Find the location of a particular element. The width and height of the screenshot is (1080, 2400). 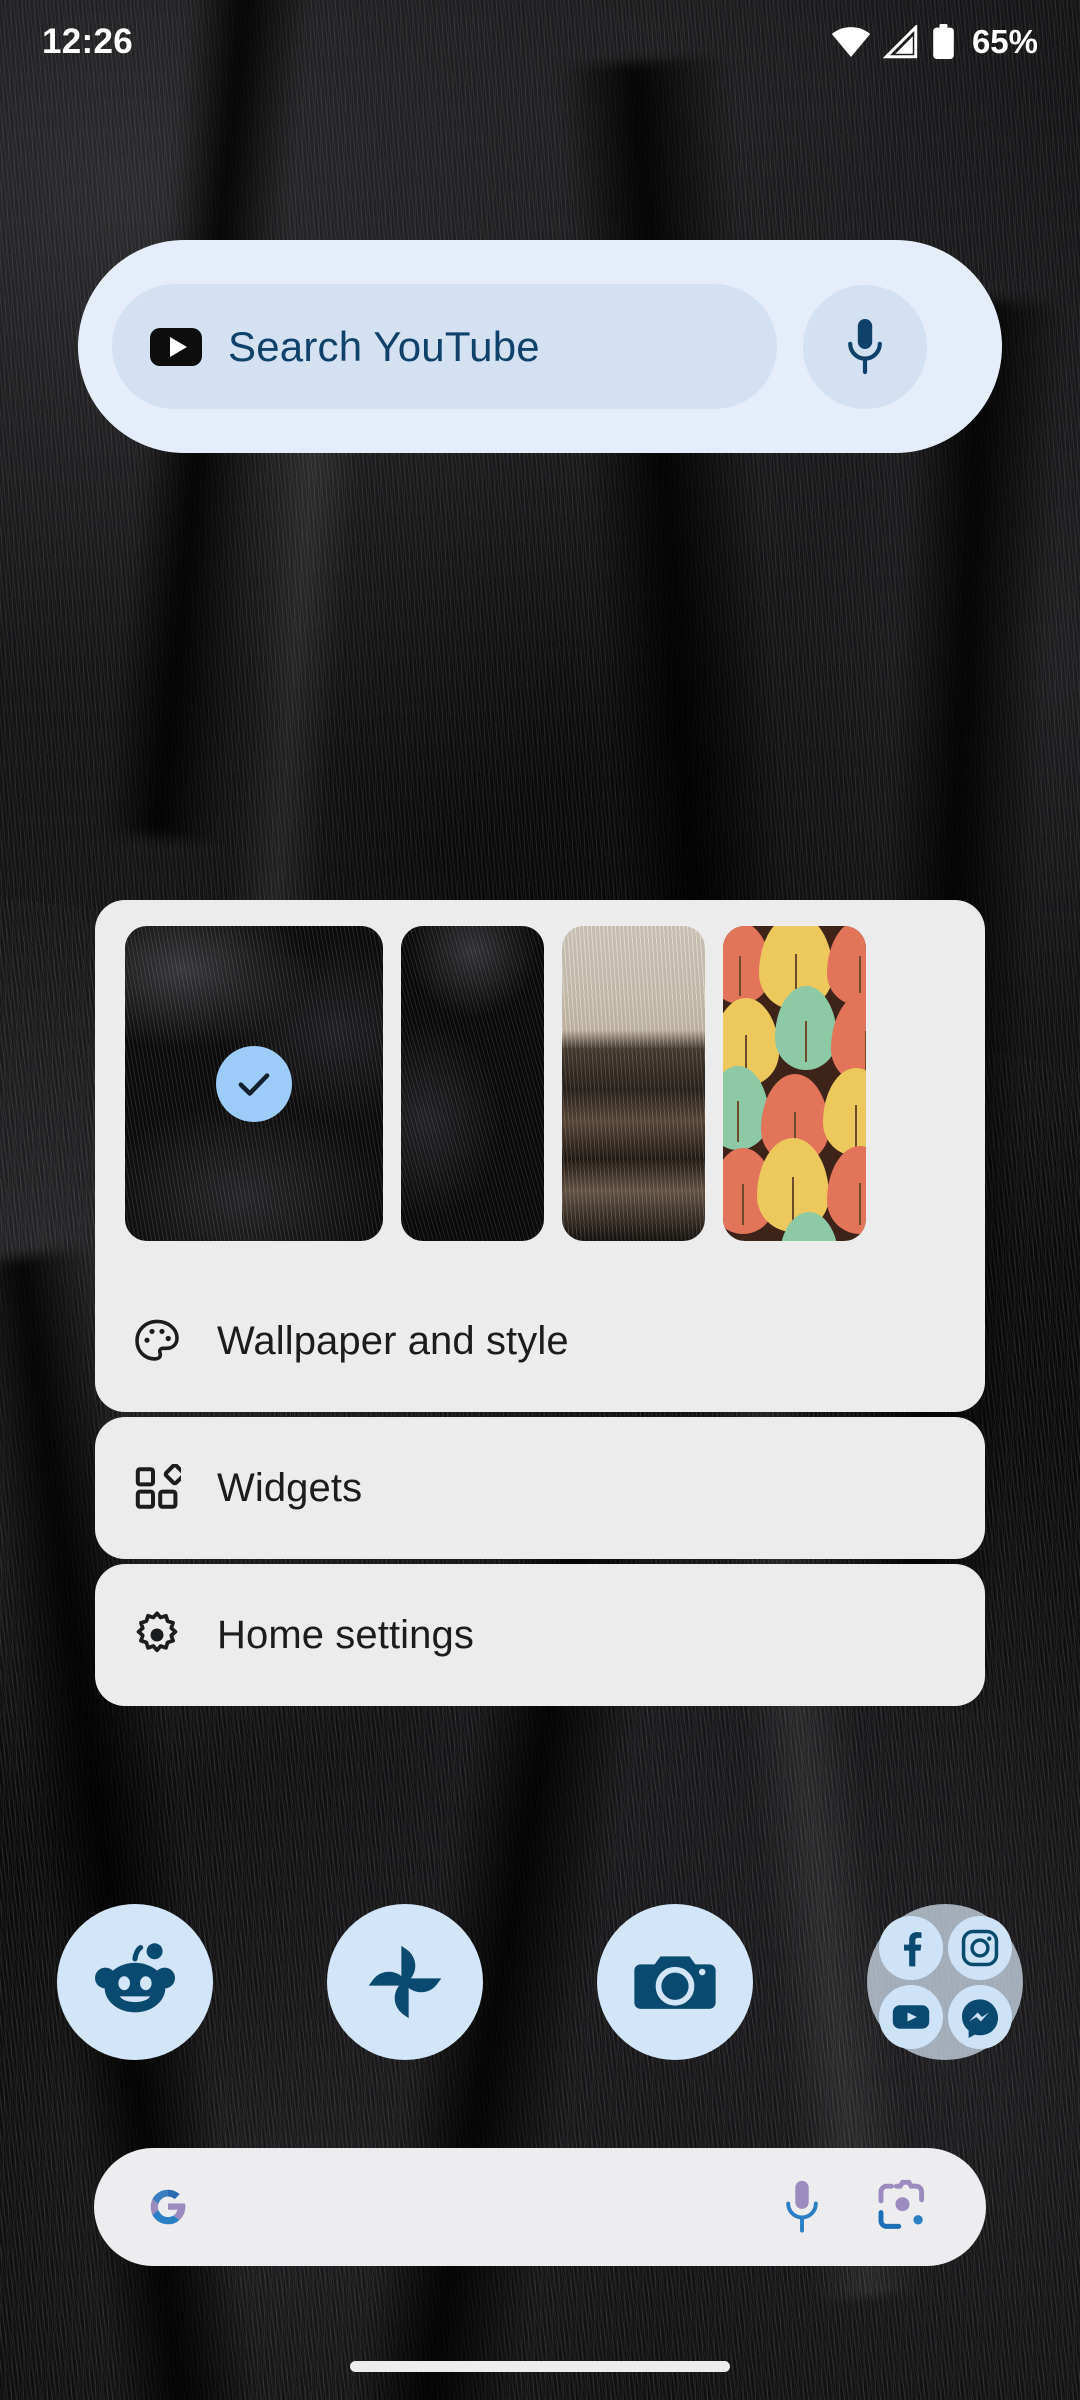

menu-item-wallpaper-and-style: Wallpaper and style is located at coordinates (540, 1341).